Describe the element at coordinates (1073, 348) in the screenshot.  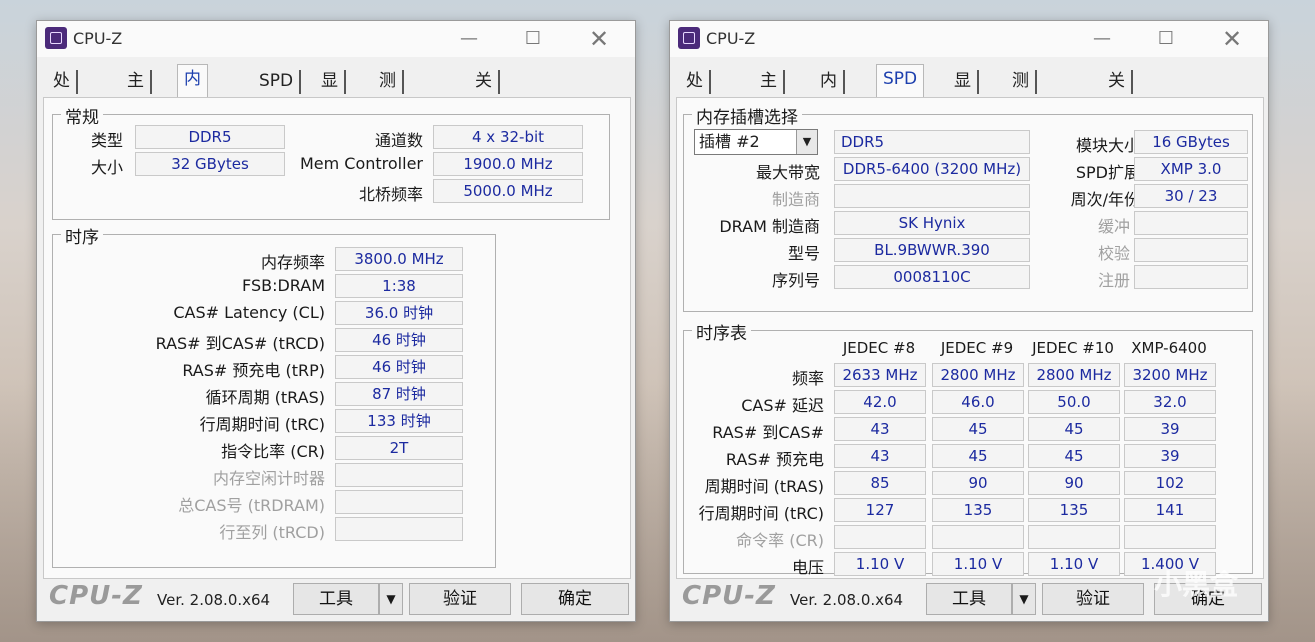
I see `col-header: JEDEC #10` at that location.